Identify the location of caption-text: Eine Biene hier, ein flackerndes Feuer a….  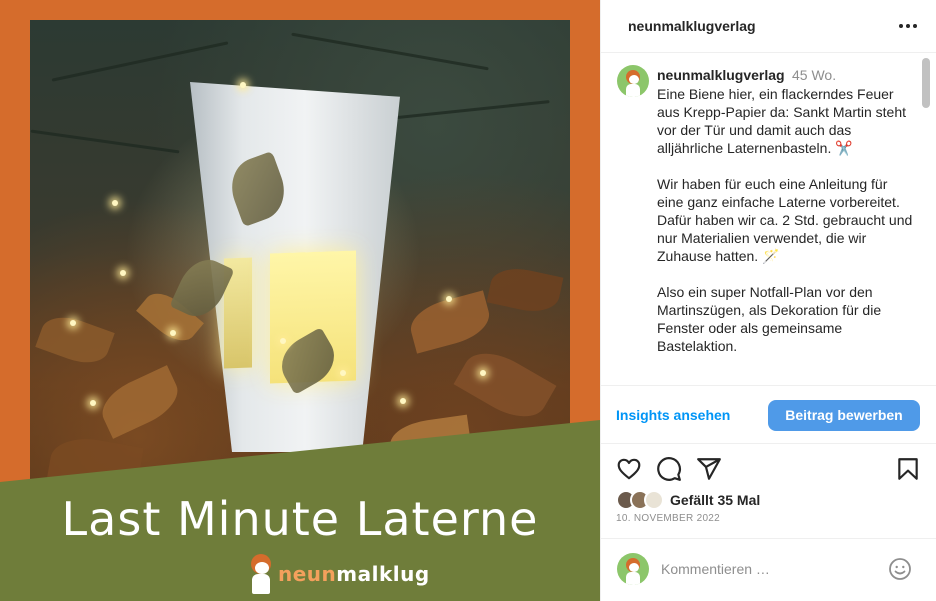
(785, 229).